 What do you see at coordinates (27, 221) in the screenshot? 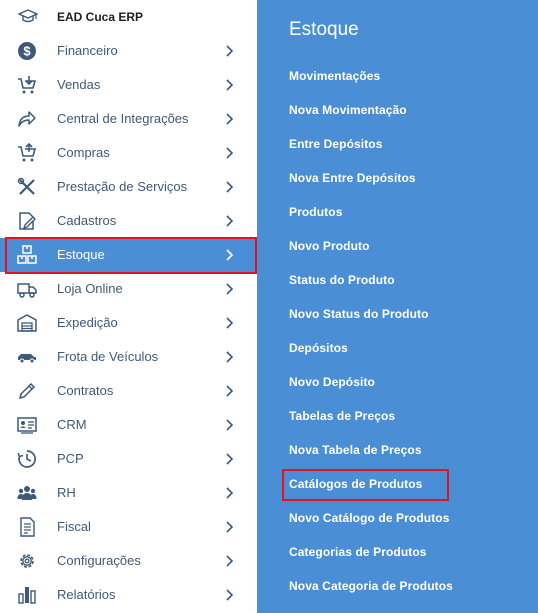
I see `edit-icon` at bounding box center [27, 221].